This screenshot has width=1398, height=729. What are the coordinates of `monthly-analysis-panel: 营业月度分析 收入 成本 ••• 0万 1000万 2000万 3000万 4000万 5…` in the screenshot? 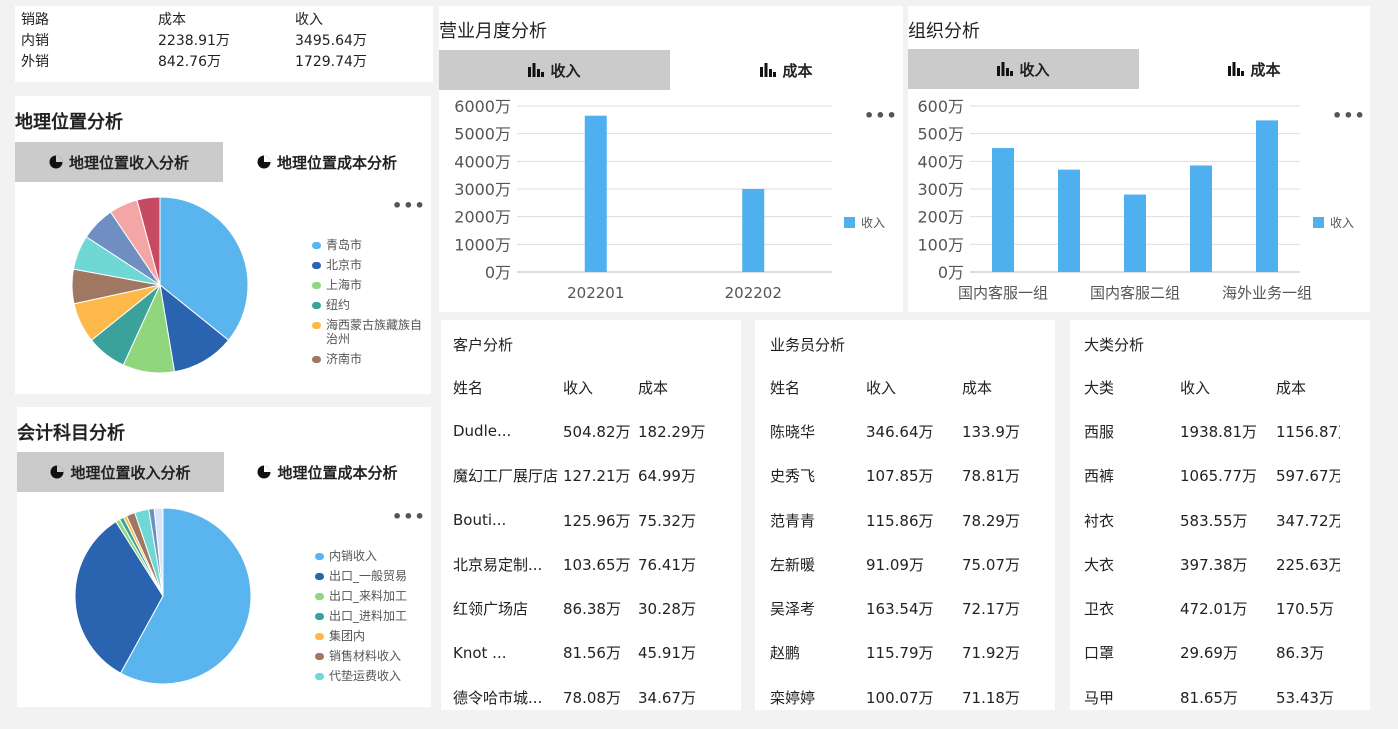 It's located at (671, 159).